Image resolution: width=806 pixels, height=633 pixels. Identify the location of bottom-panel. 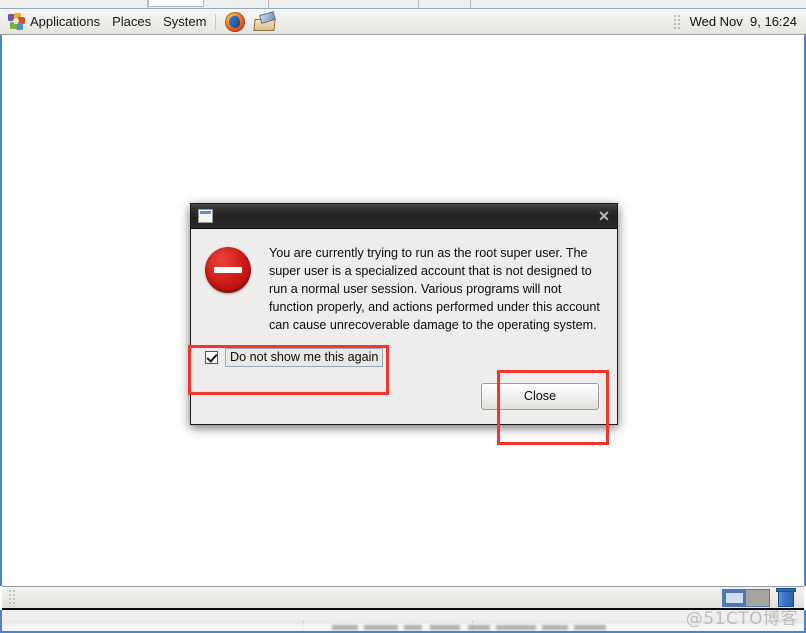
(403, 598).